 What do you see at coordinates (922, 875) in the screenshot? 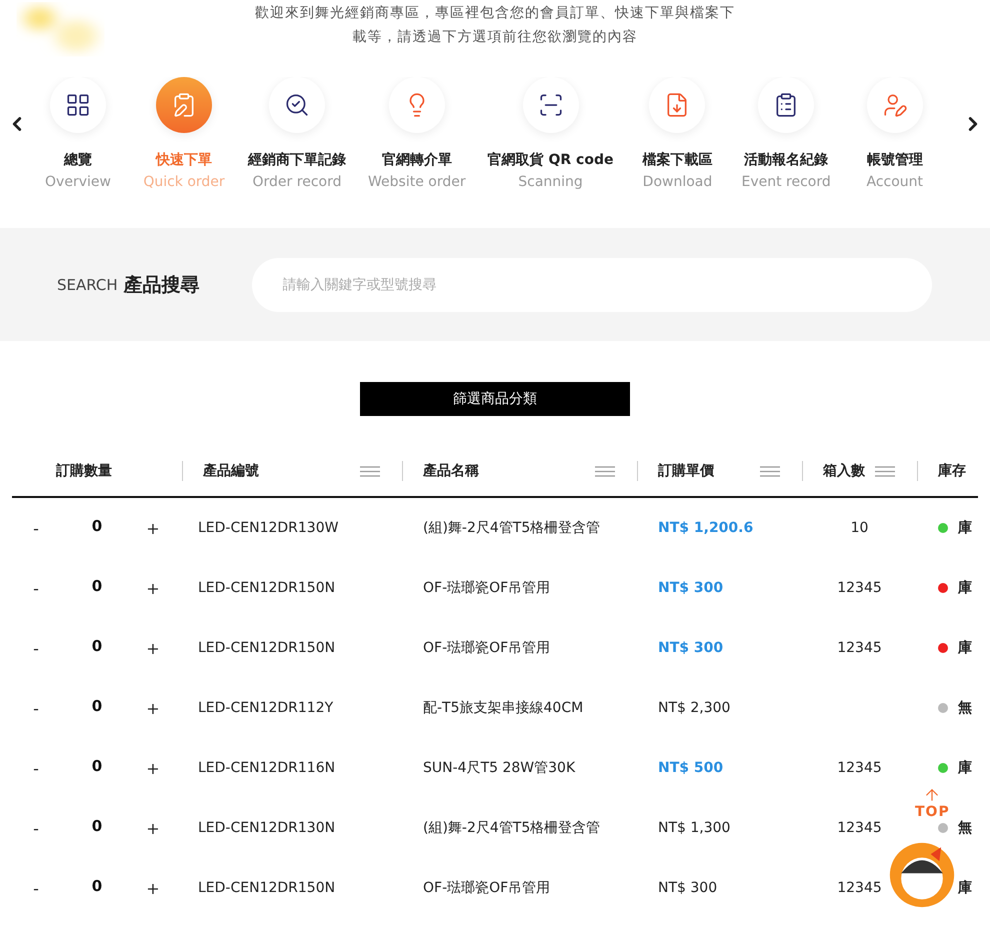
I see `chat-assistant-drawing` at bounding box center [922, 875].